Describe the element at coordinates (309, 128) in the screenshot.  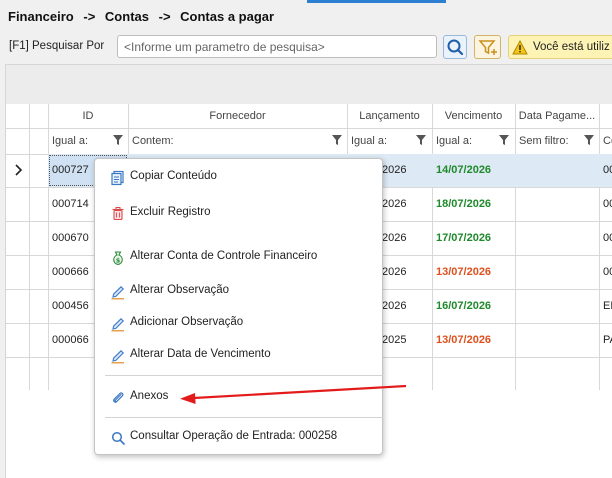
I see `grid-row-divider` at that location.